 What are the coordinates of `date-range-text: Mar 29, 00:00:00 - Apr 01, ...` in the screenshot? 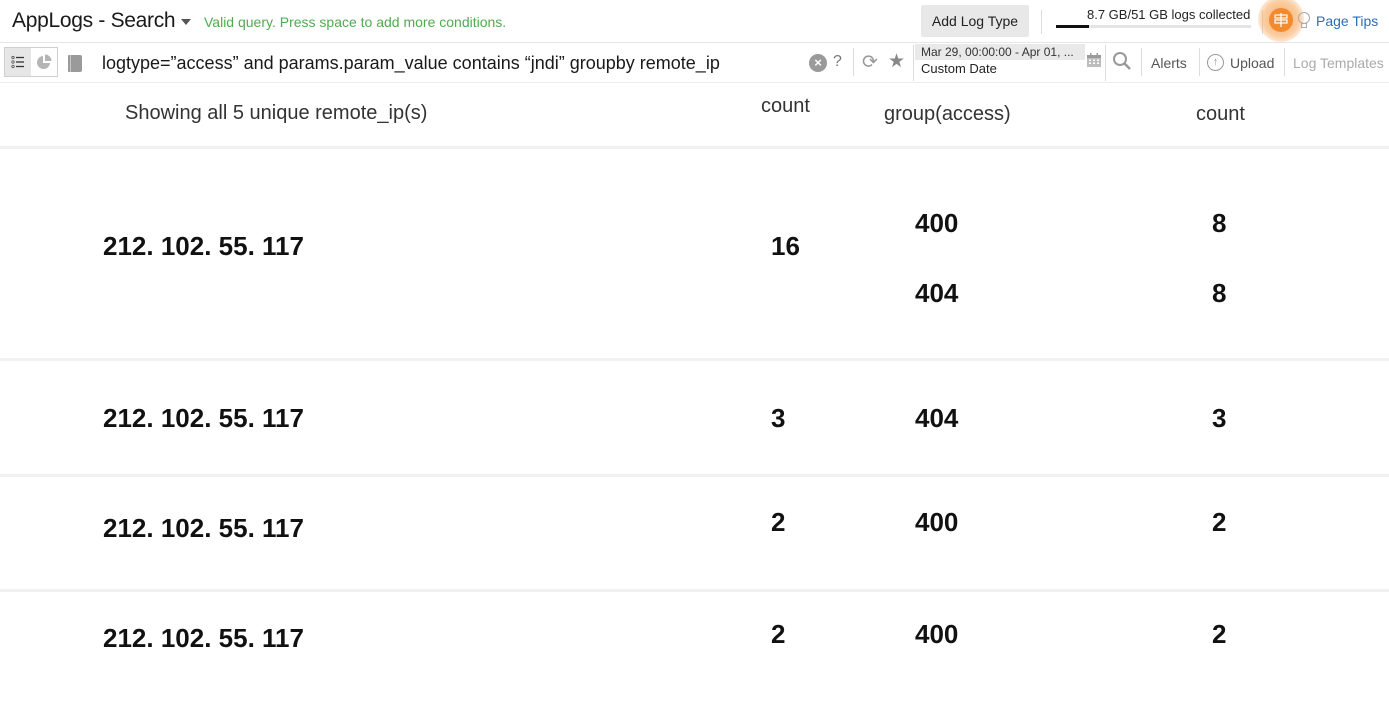 It's located at (1000, 52).